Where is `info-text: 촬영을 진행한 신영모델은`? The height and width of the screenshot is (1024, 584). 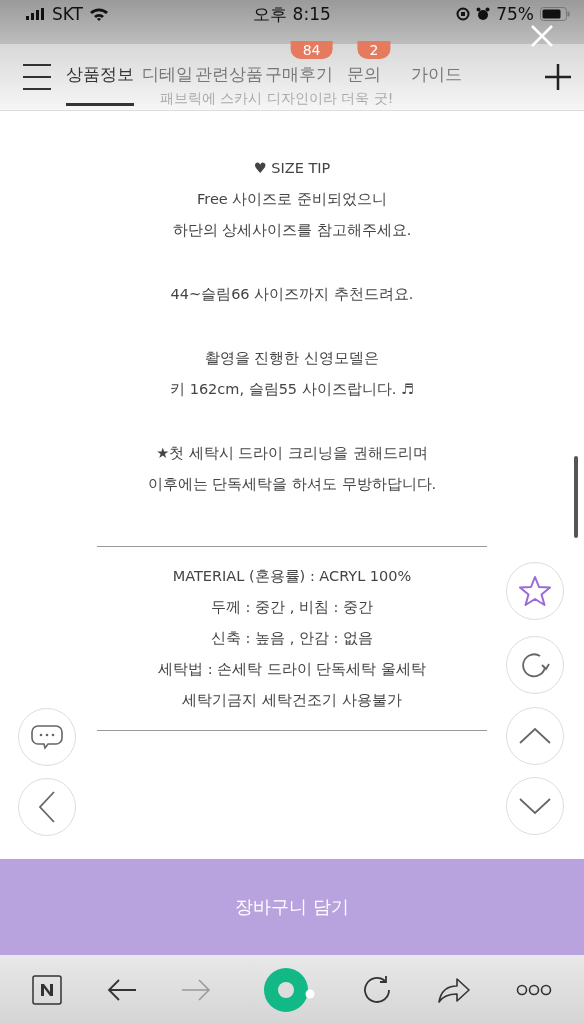 info-text: 촬영을 진행한 신영모델은 is located at coordinates (292, 358).